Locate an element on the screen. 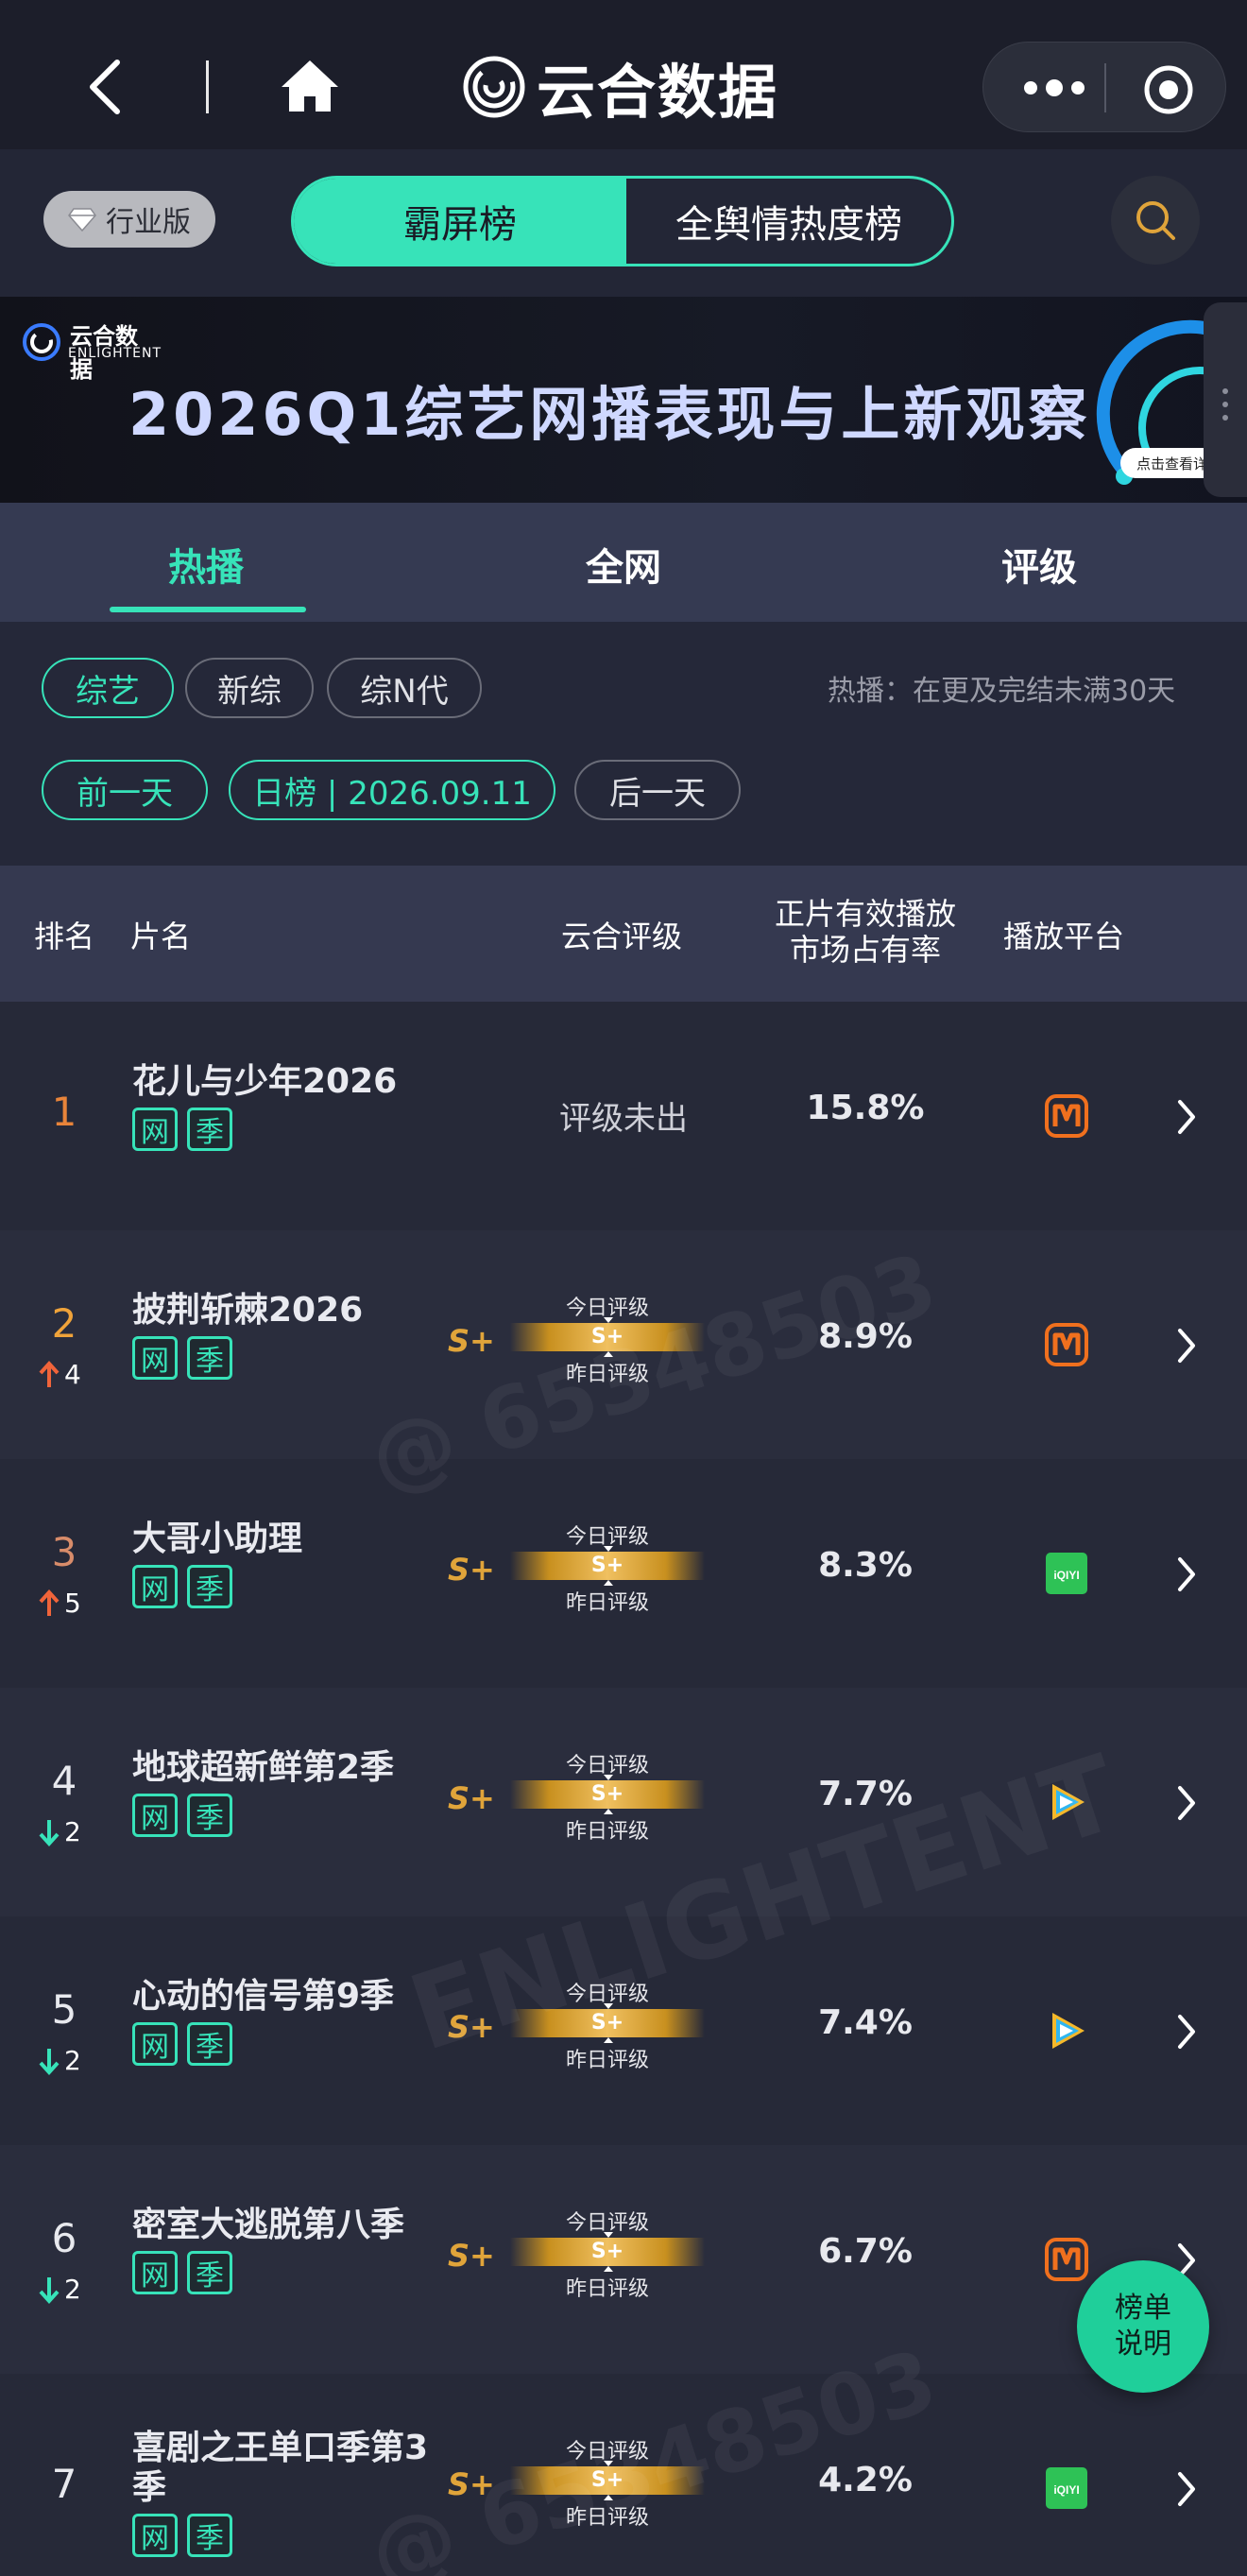 The width and height of the screenshot is (1247, 2576). home-icon is located at coordinates (310, 86).